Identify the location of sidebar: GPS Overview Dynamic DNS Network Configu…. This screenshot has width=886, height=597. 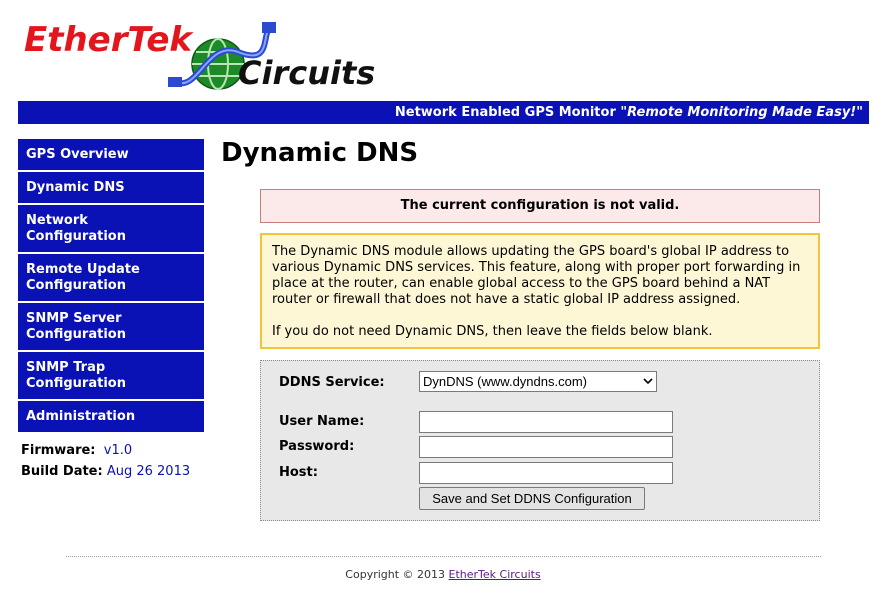
(111, 310).